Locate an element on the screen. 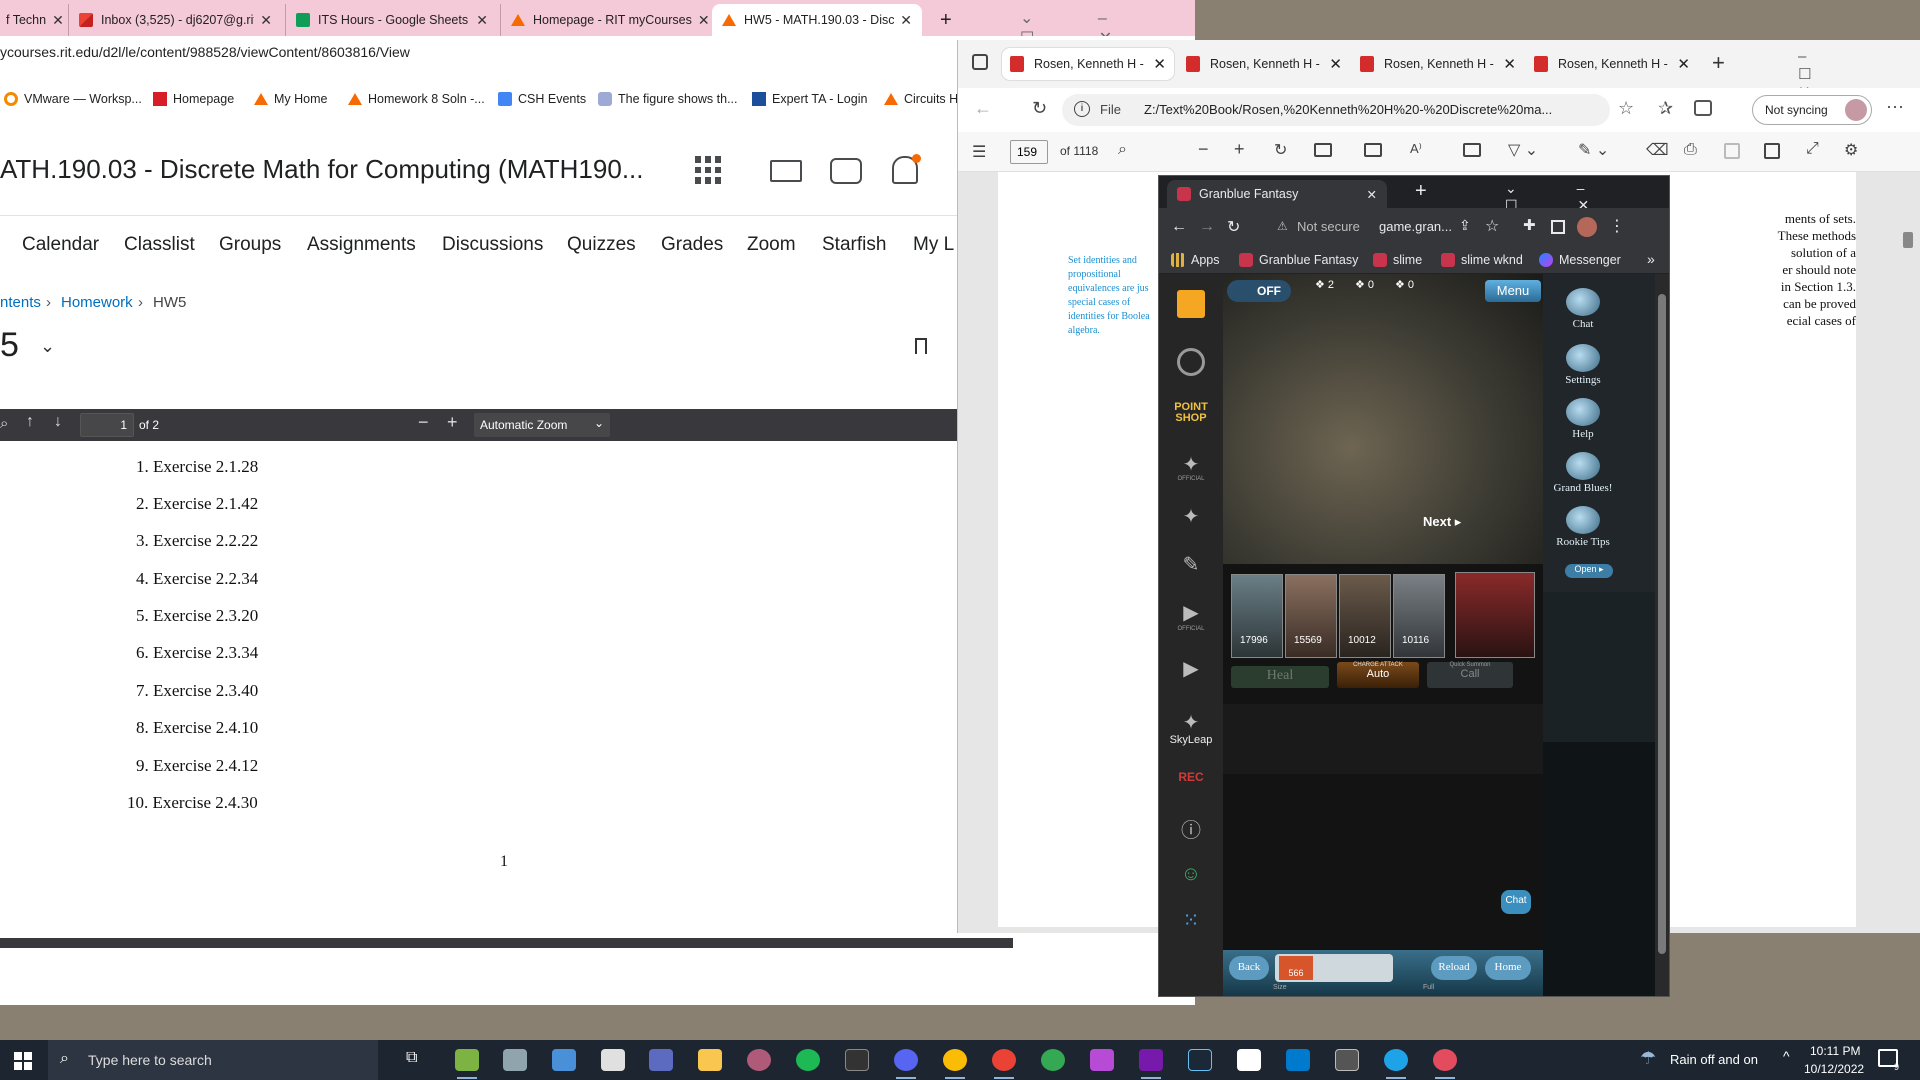 The width and height of the screenshot is (1920, 1080). nav-more: My L is located at coordinates (933, 245).